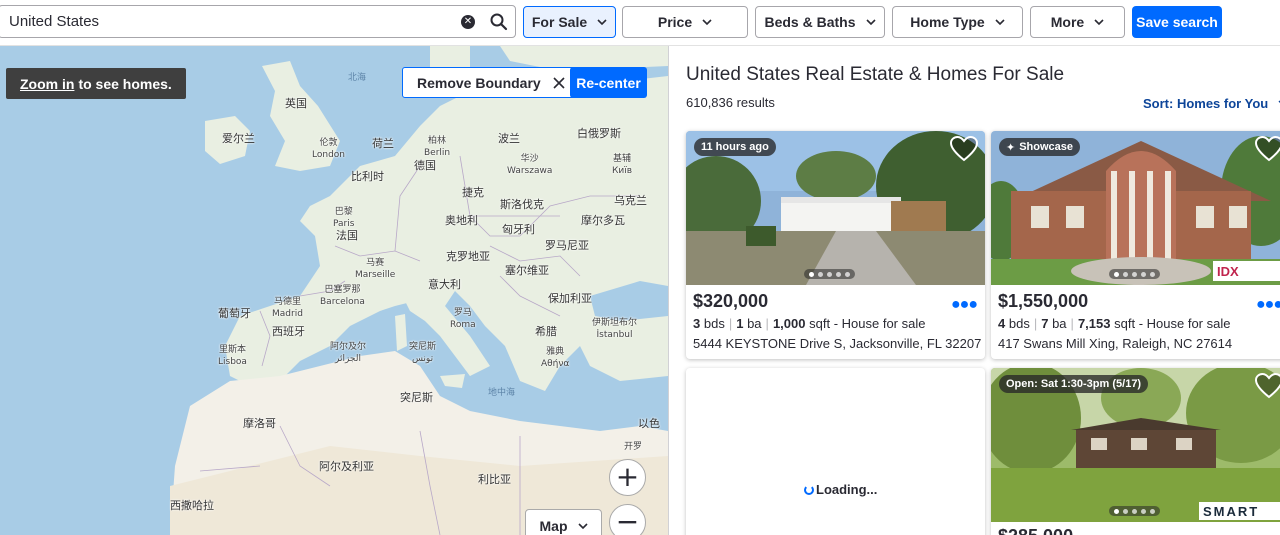  Describe the element at coordinates (633, 447) in the screenshot. I see `map-label-cairo: 开罗` at that location.